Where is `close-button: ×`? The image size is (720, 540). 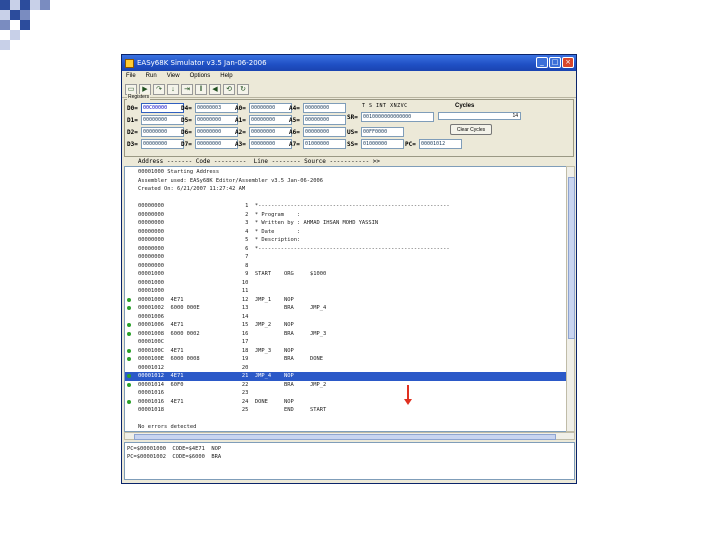 close-button: × is located at coordinates (568, 62).